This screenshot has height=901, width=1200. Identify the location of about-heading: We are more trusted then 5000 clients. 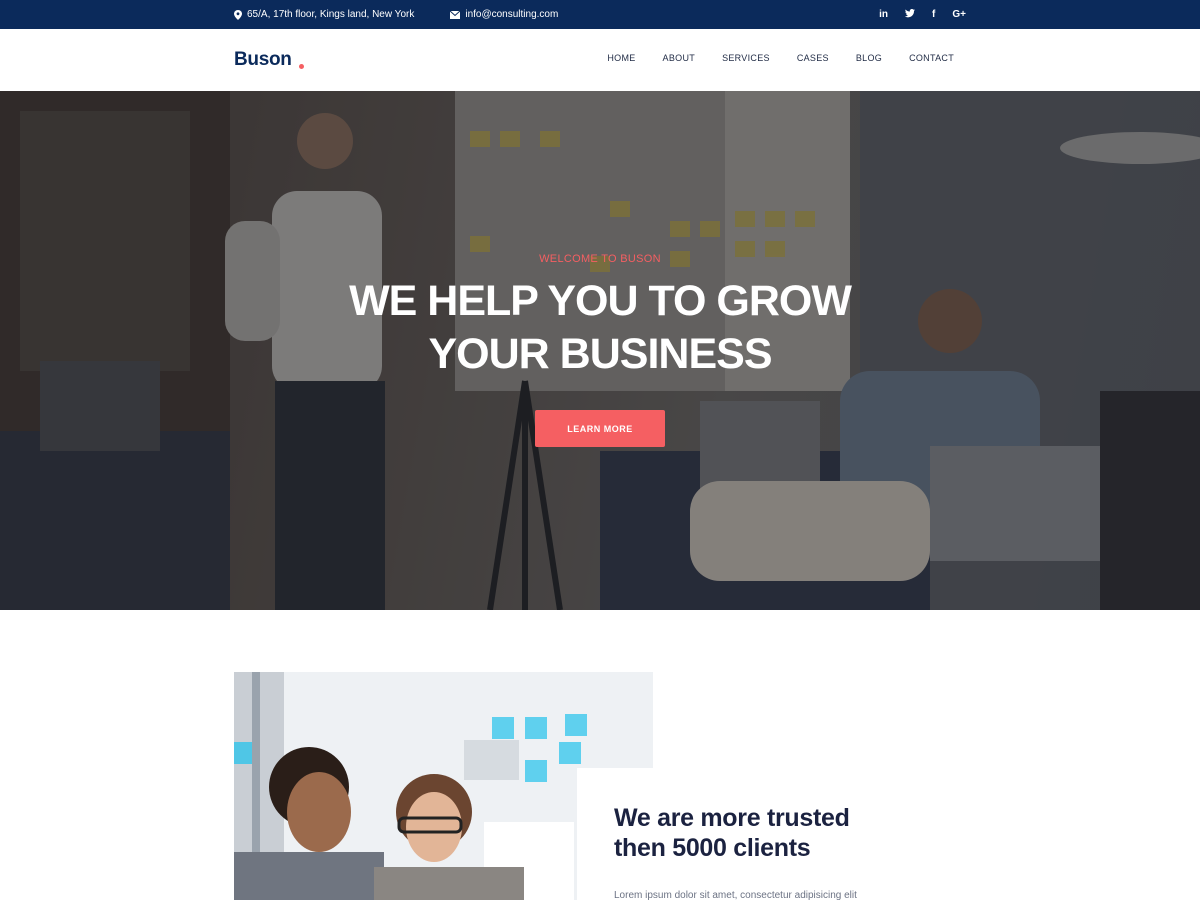
(732, 833).